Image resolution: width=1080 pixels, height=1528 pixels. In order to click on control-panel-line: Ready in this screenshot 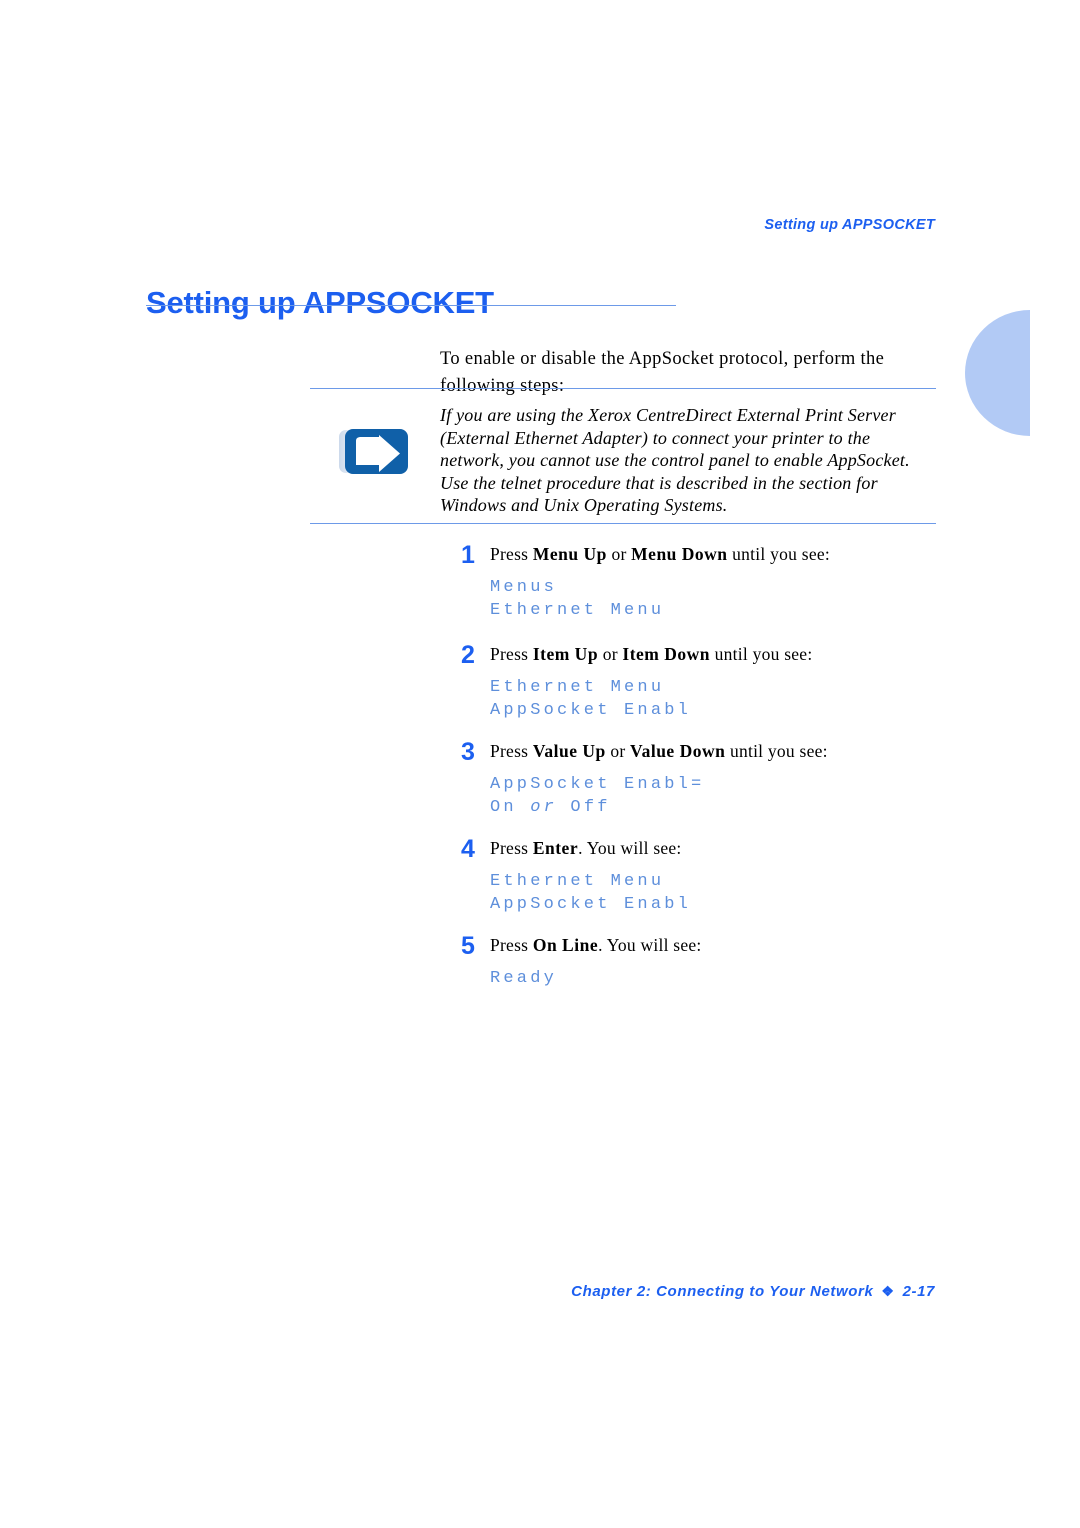, I will do `click(524, 978)`.